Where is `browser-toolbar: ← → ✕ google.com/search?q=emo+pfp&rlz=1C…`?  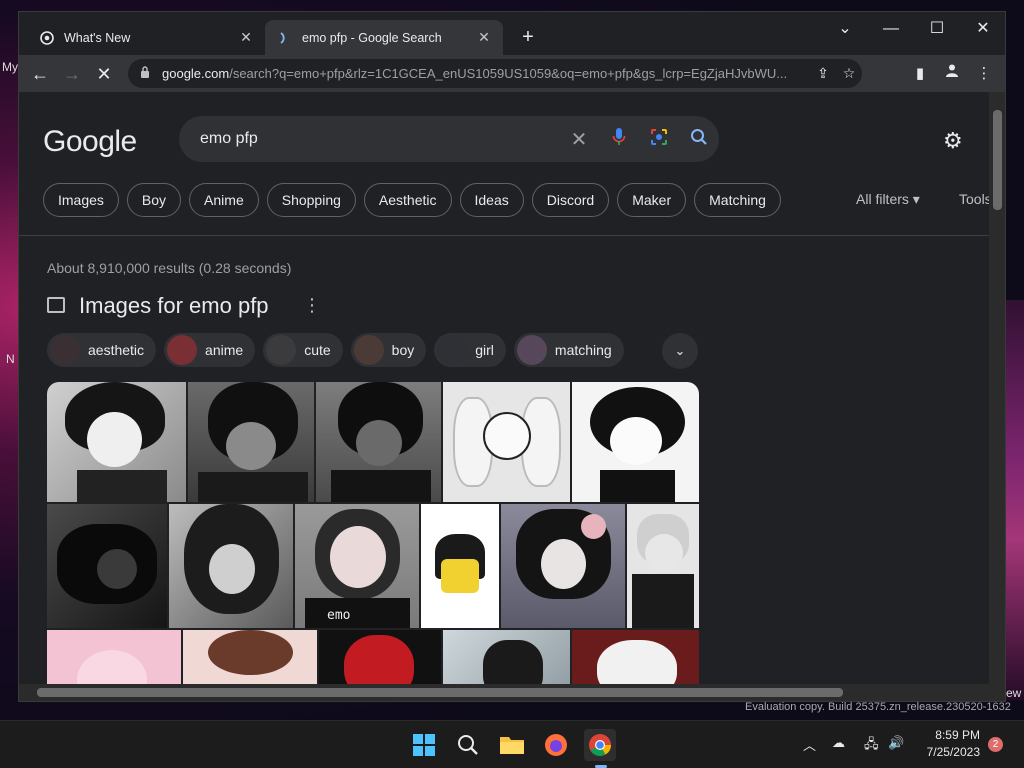
browser-toolbar: ← → ✕ google.com/search?q=emo+pfp&rlz=1C… is located at coordinates (512, 73).